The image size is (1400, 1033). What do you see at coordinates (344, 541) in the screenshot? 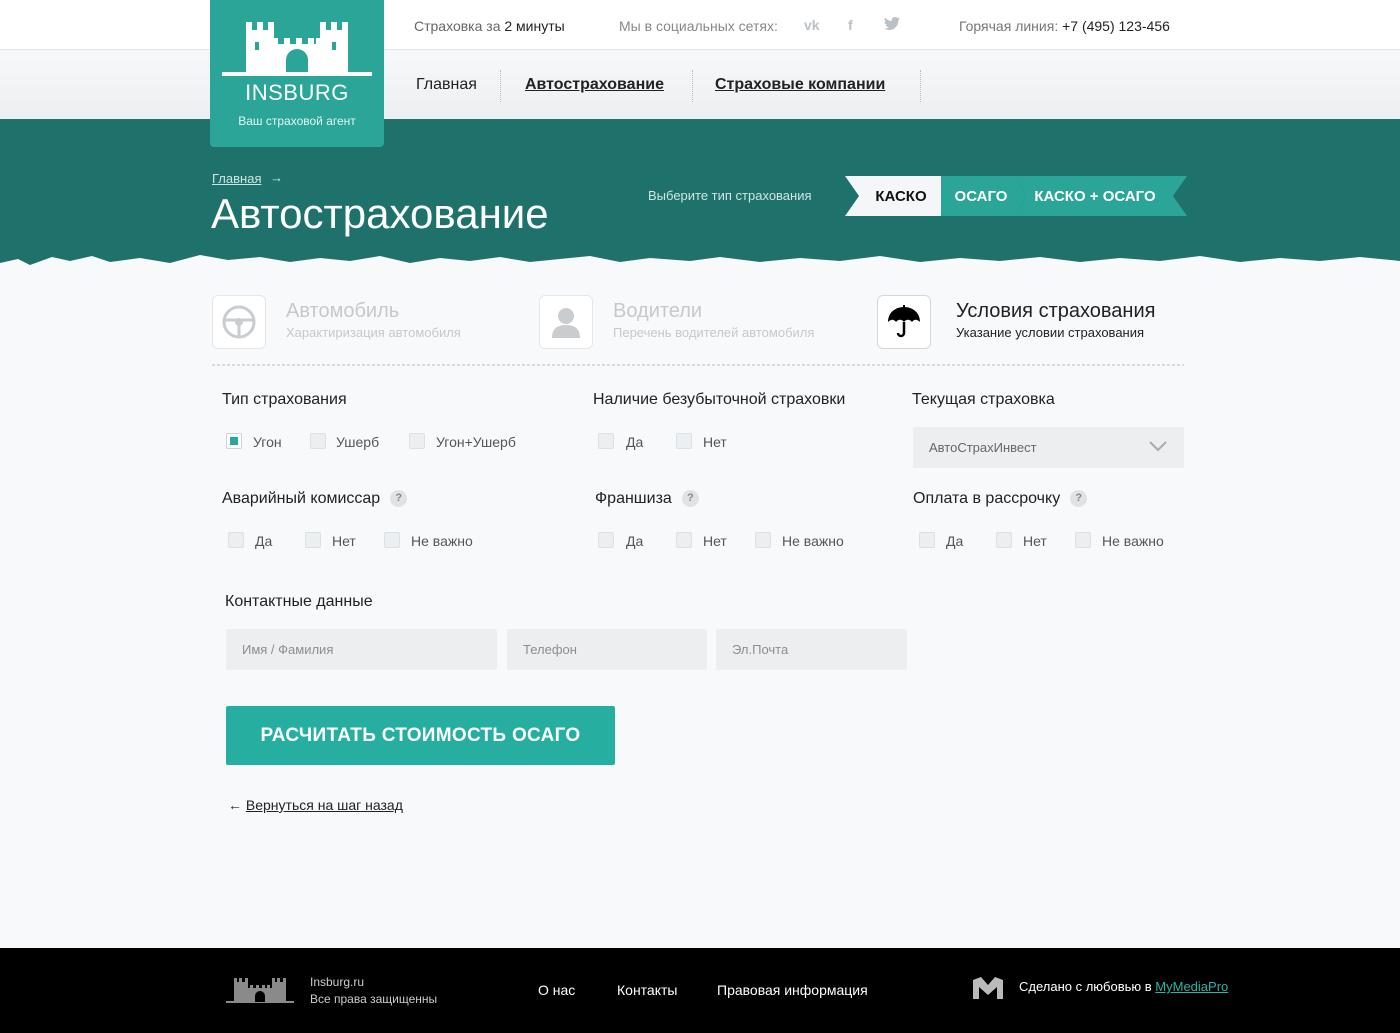
I see `checkbox-commissioner-no-label: Нет` at bounding box center [344, 541].